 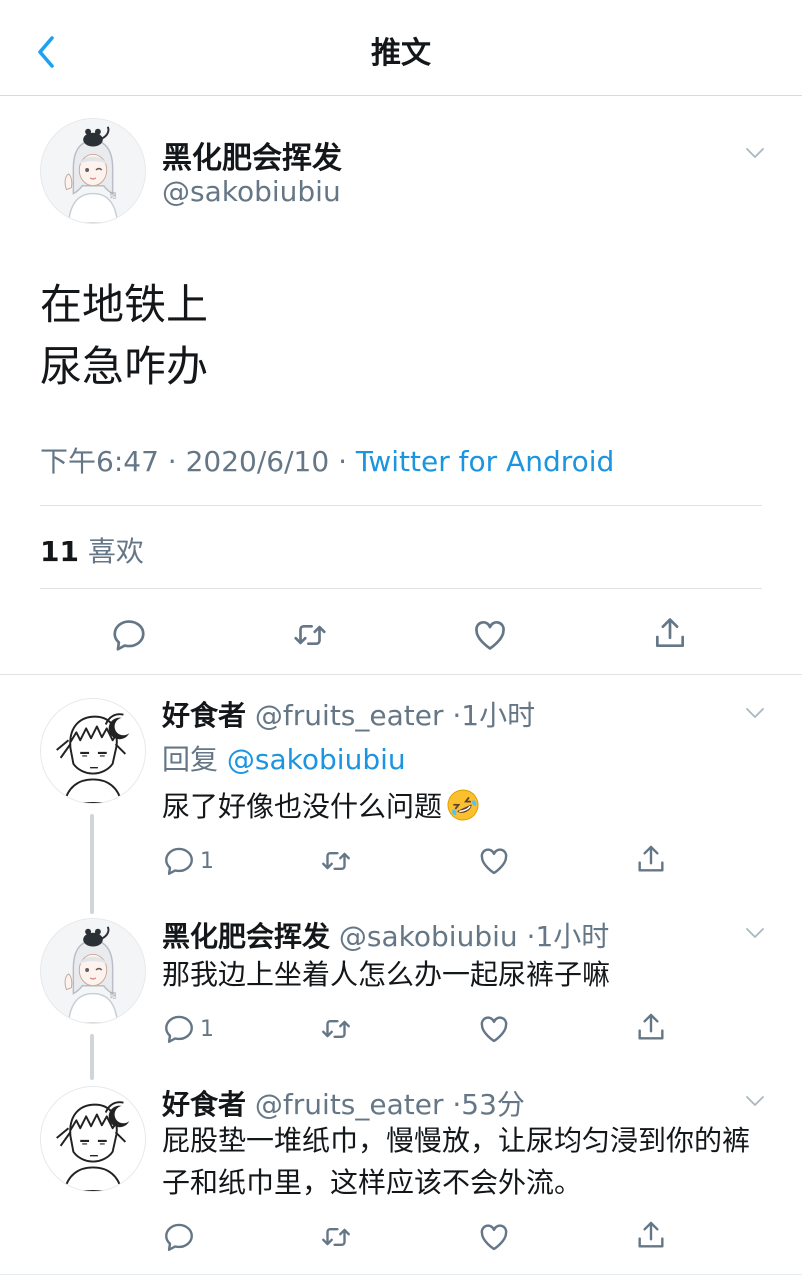 I want to click on reply-time: 53分, so click(x=493, y=1104).